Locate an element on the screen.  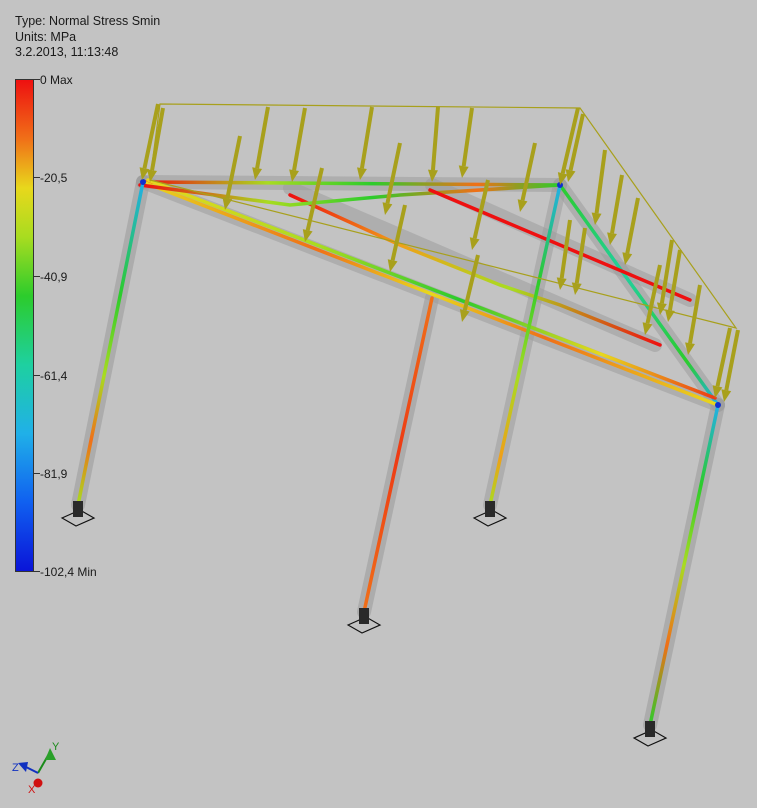
legend-label: -20,5 is located at coordinates (54, 178).